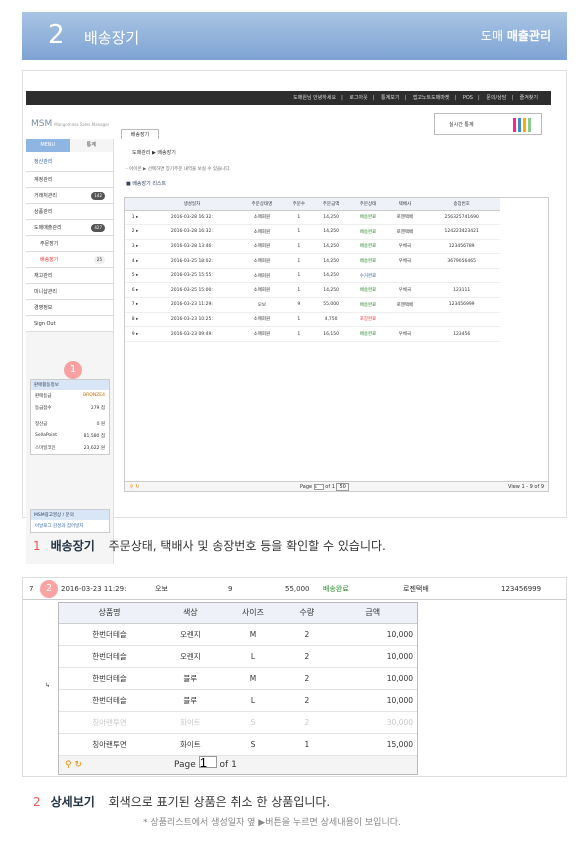 This screenshot has width=588, height=858. I want to click on table-cell, so click(405, 320).